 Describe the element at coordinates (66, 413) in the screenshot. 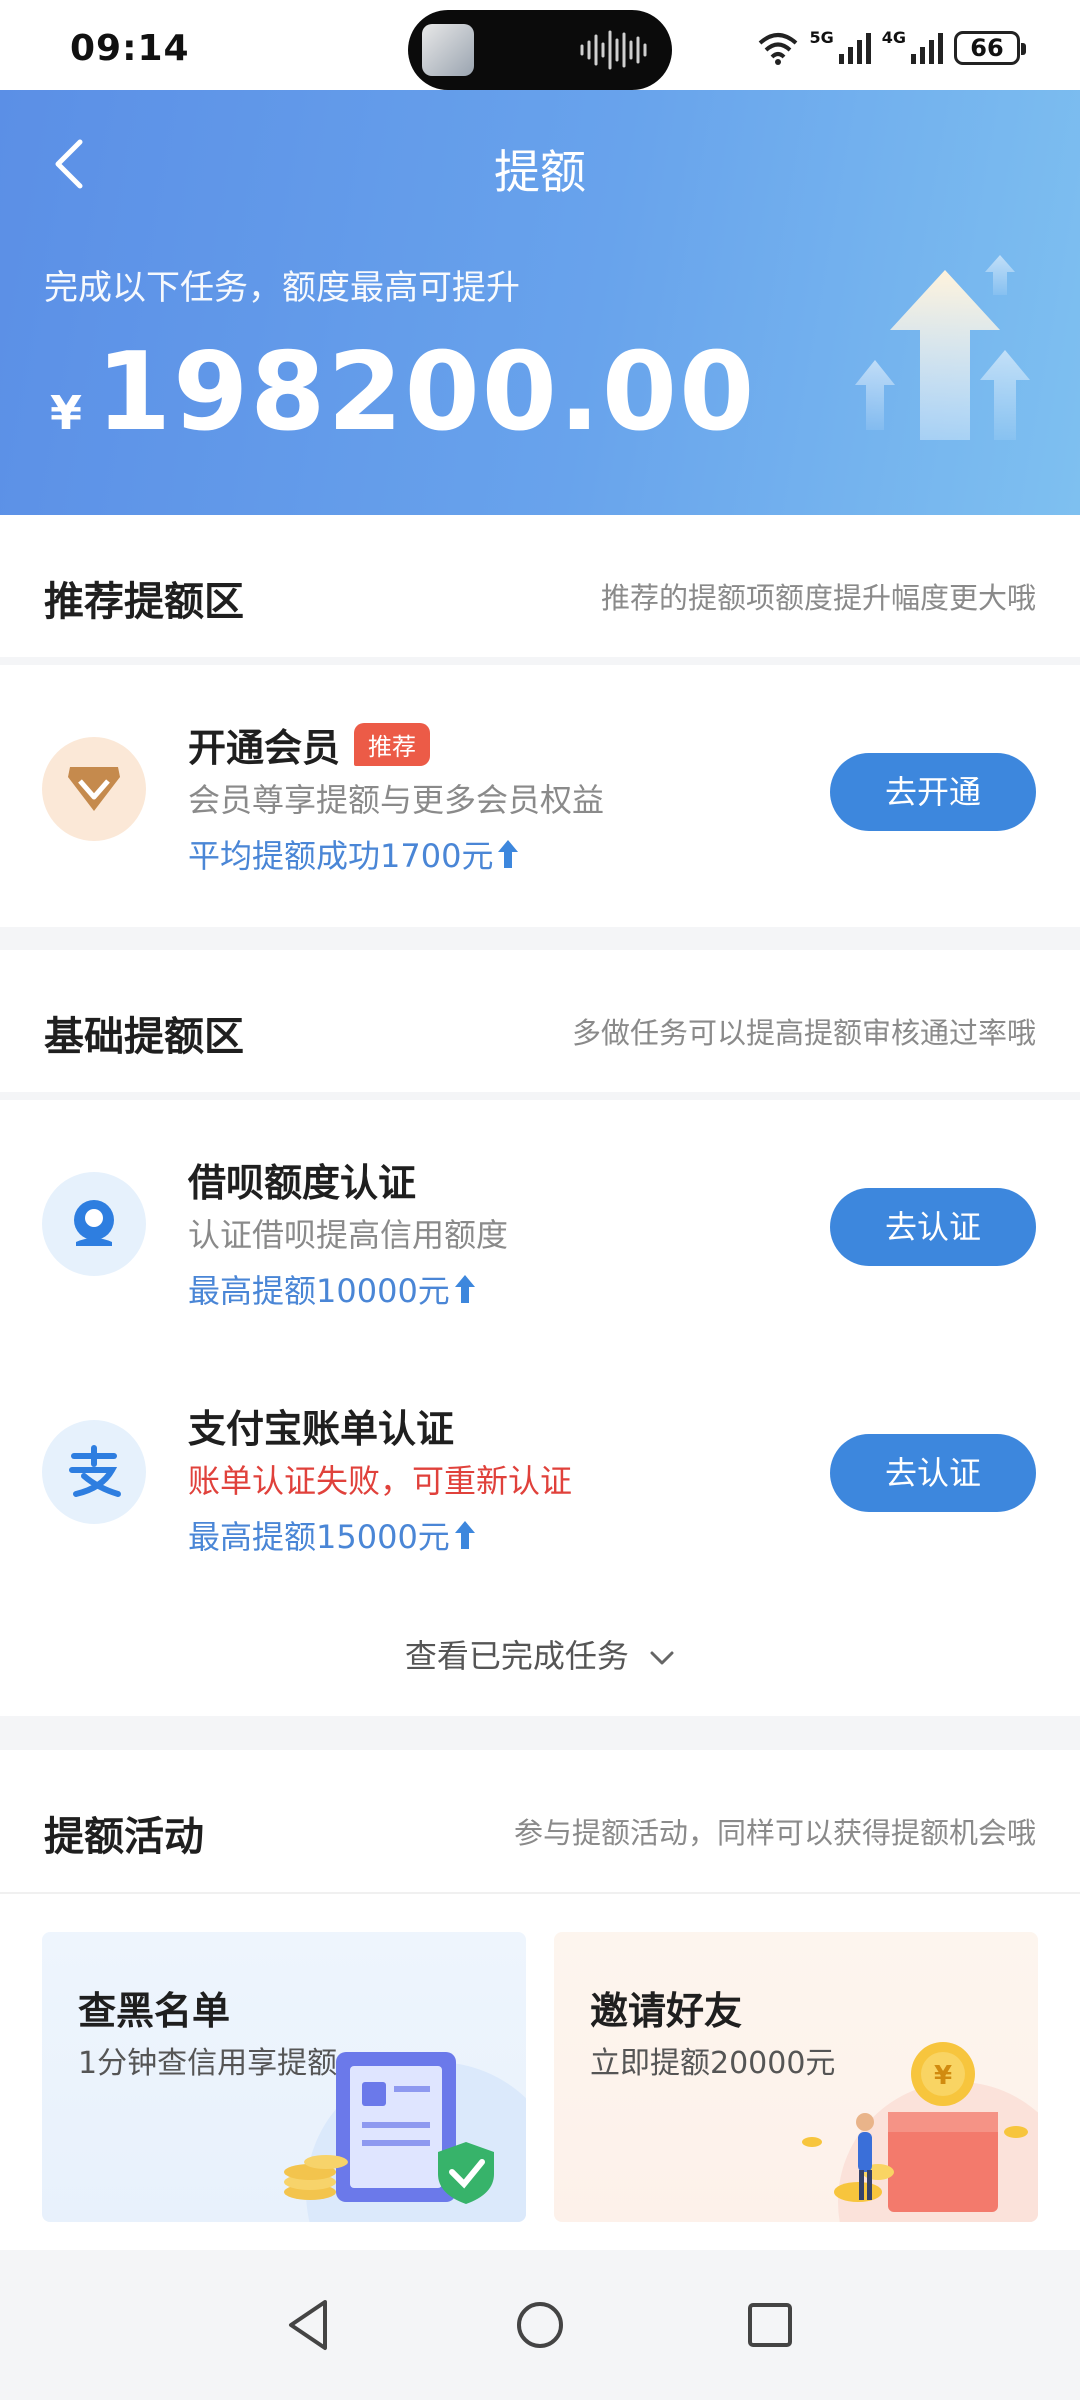

I see `currency-symbol: ¥` at that location.